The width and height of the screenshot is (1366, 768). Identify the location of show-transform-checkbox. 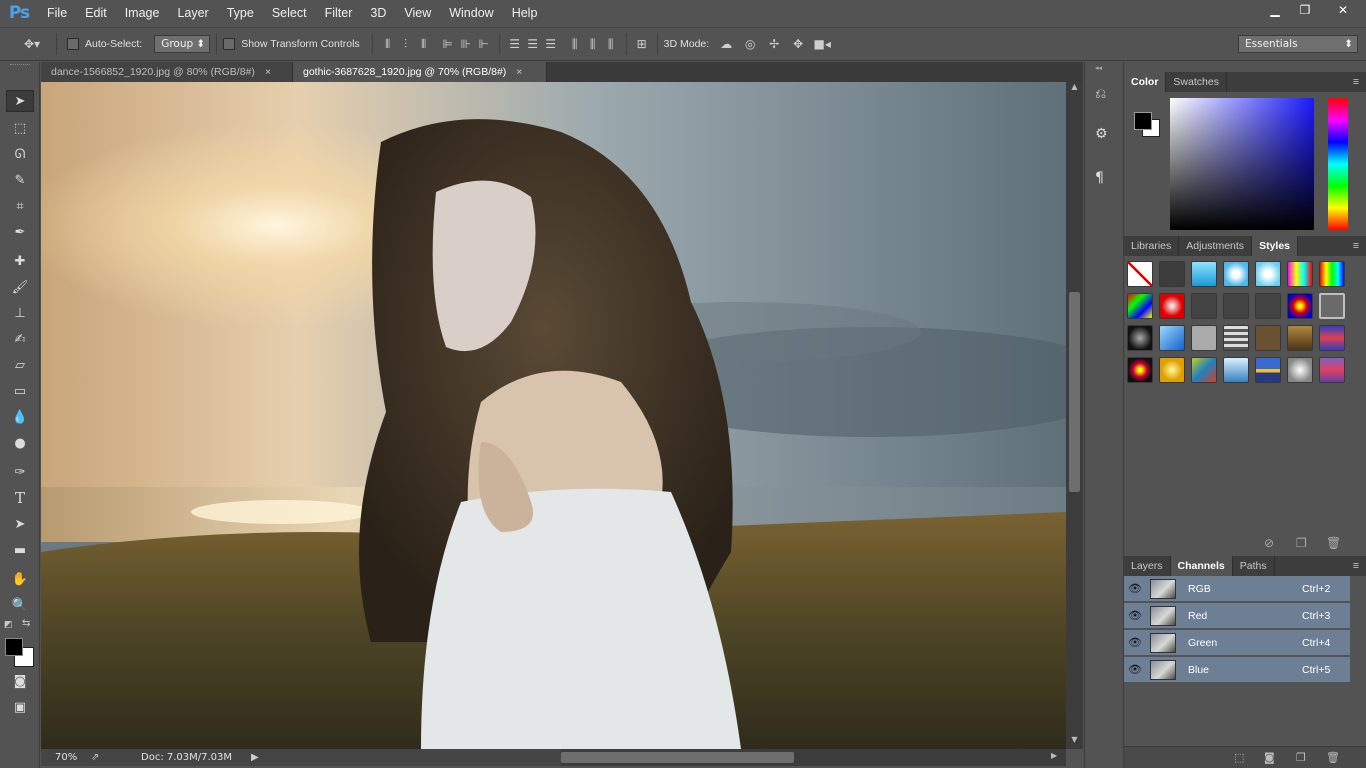
(229, 44).